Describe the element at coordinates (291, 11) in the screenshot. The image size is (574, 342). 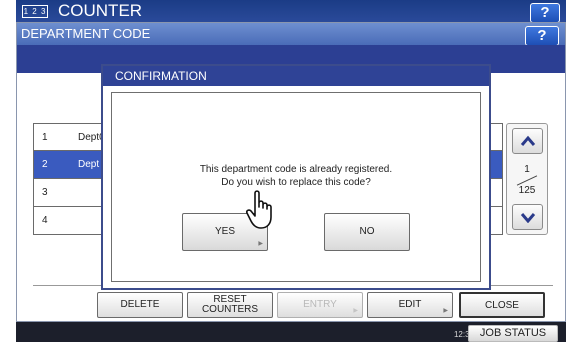
I see `top-bar: 1 2 3 COUNTER ?` at that location.